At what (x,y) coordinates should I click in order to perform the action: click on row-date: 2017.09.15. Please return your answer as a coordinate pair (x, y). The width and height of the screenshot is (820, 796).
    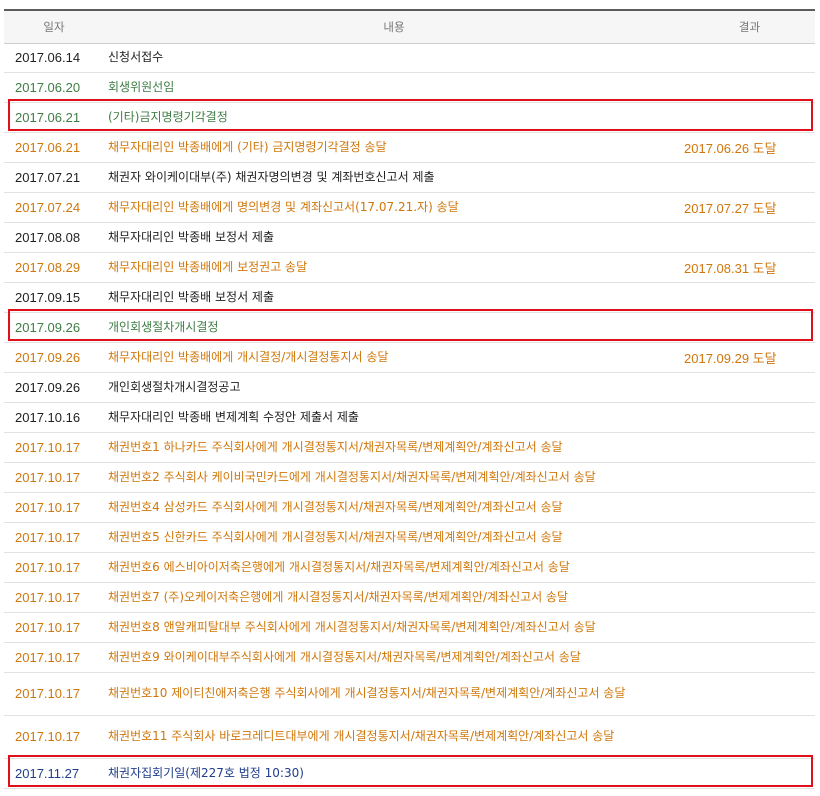
    Looking at the image, I should click on (54, 297).